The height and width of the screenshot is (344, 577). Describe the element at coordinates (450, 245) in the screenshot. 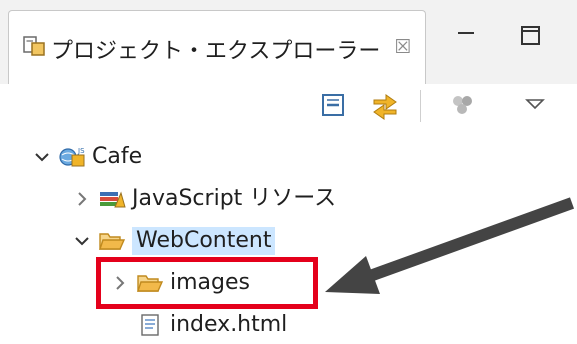

I see `annotation-arrow` at that location.